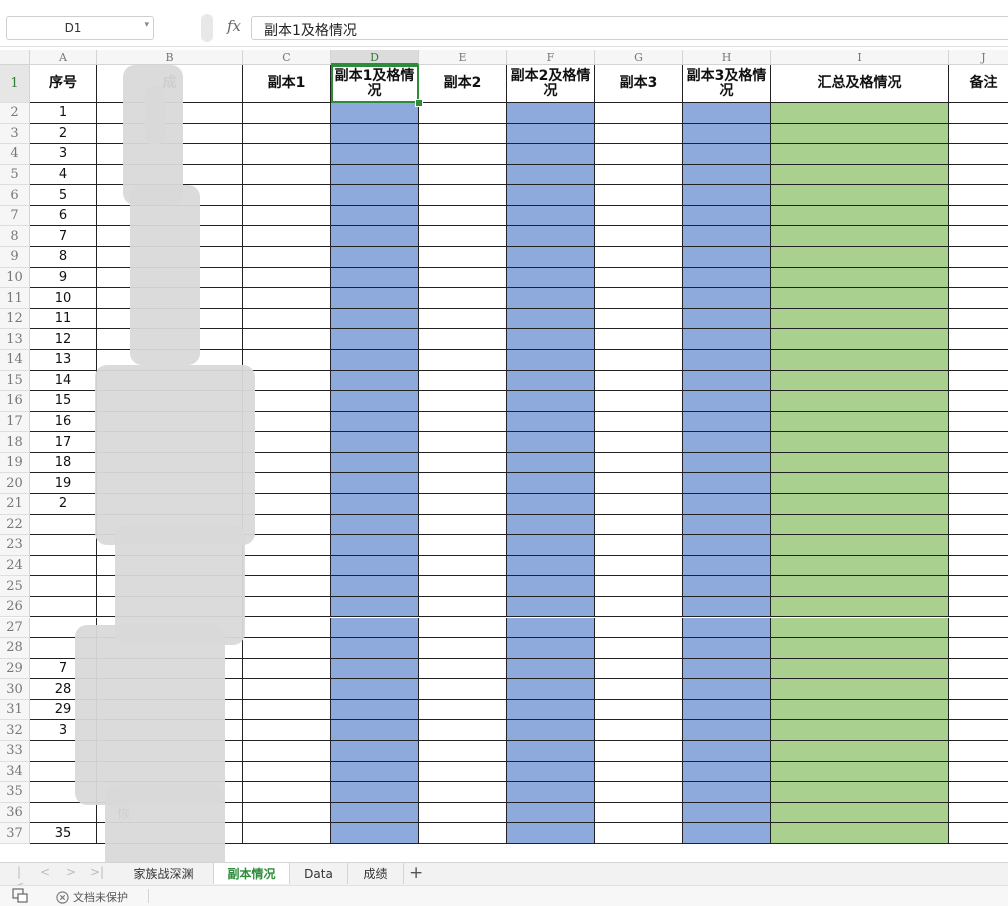 This screenshot has width=1008, height=906. I want to click on table-cell: 3, so click(63, 730).